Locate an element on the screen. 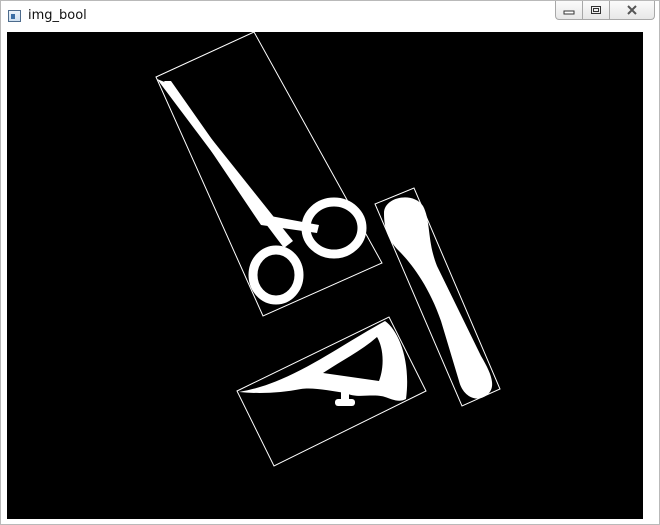  protractor-icon is located at coordinates (323, 363).